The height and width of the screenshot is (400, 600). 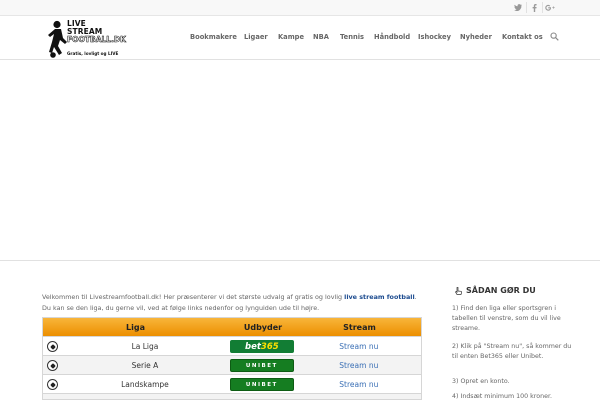 I want to click on facebook-icon, so click(x=534, y=7).